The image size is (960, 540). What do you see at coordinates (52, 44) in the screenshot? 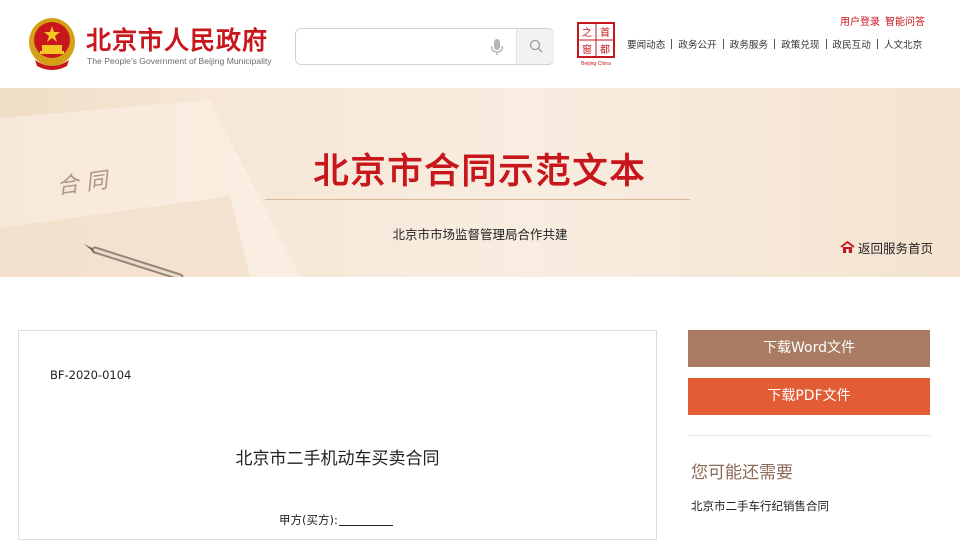
I see `national-emblem-icon` at bounding box center [52, 44].